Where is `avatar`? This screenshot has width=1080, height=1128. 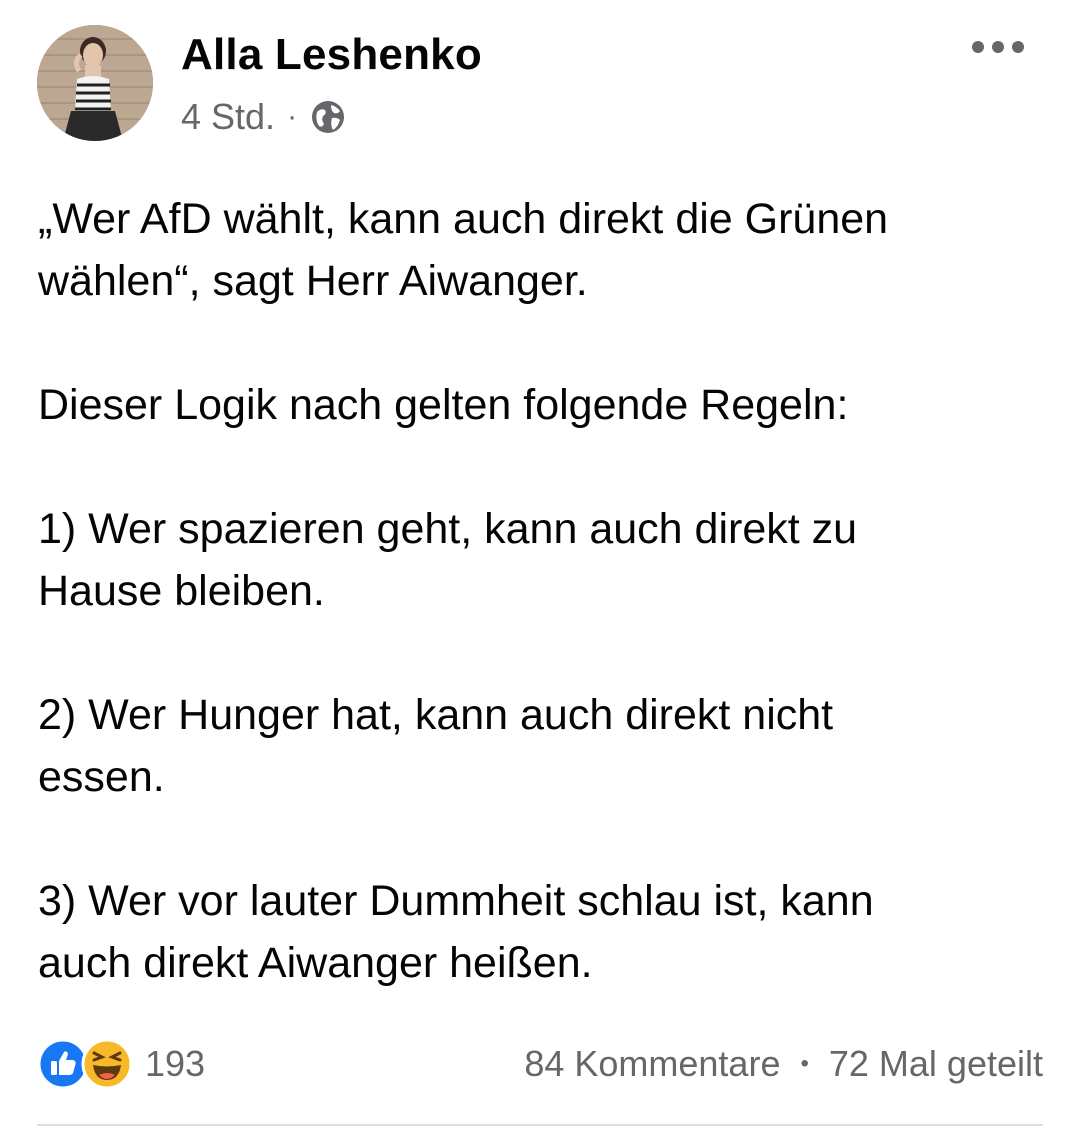
avatar is located at coordinates (95, 83).